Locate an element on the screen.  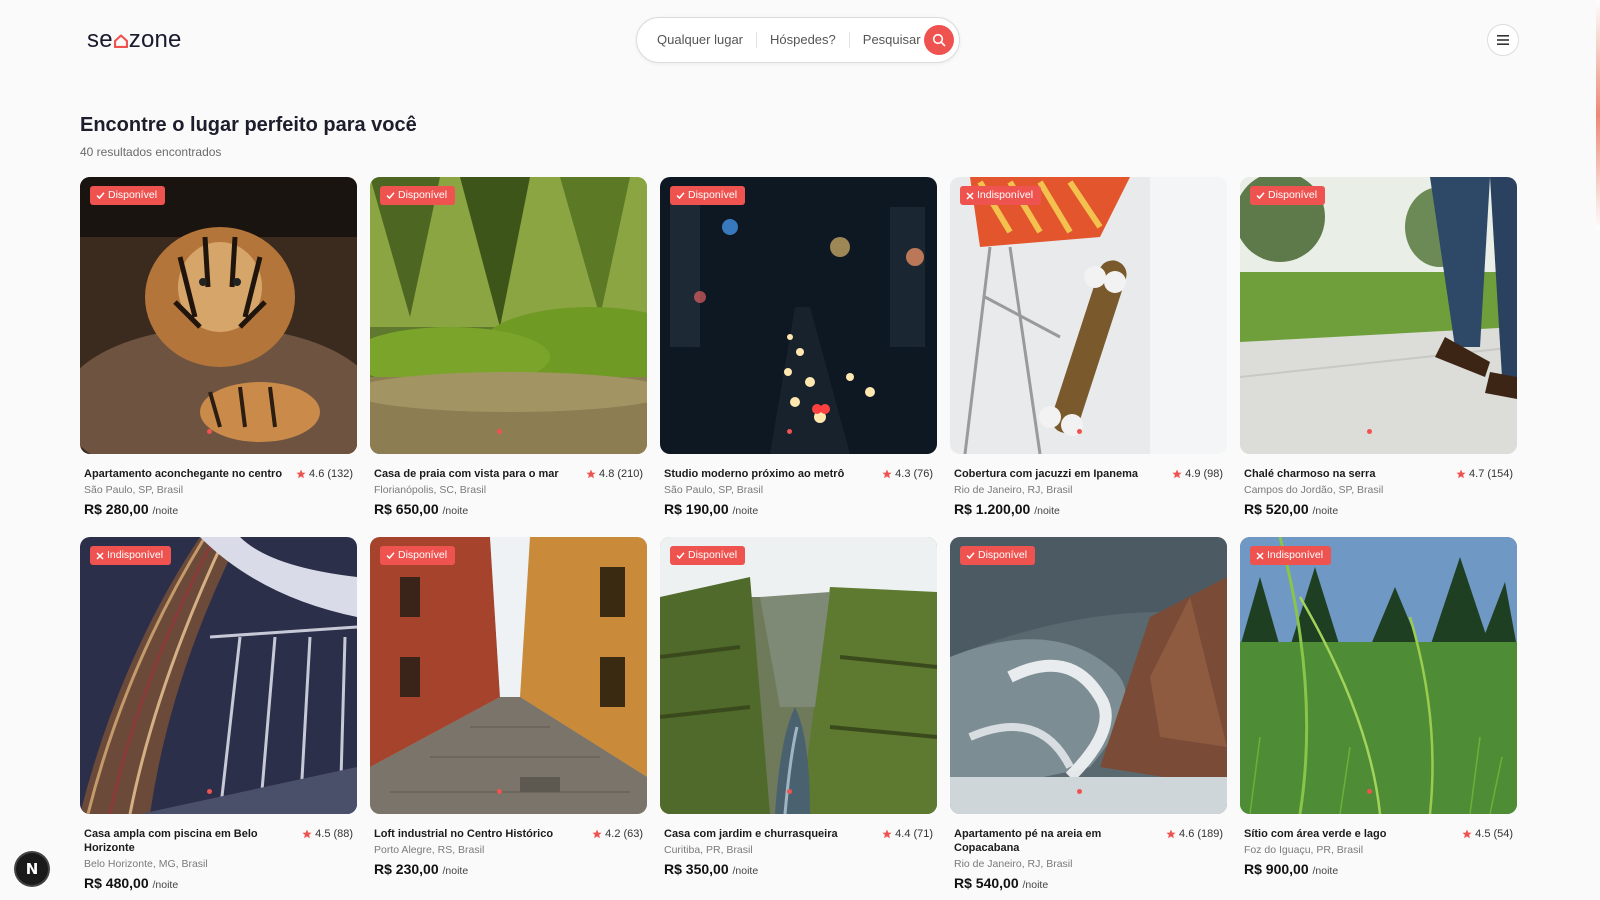
listing-title: Apartamento aconchegante no centro is located at coordinates (183, 474).